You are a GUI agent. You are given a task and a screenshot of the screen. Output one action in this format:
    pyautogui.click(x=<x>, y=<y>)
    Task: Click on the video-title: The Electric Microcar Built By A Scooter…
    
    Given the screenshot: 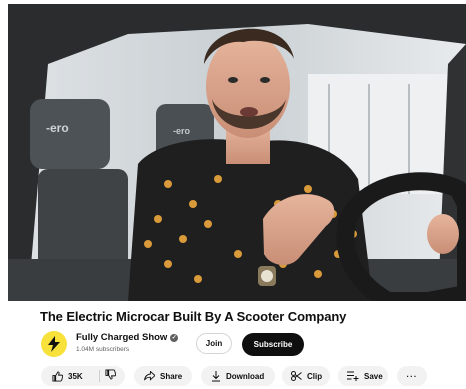 What is the action you would take?
    pyautogui.click(x=193, y=316)
    